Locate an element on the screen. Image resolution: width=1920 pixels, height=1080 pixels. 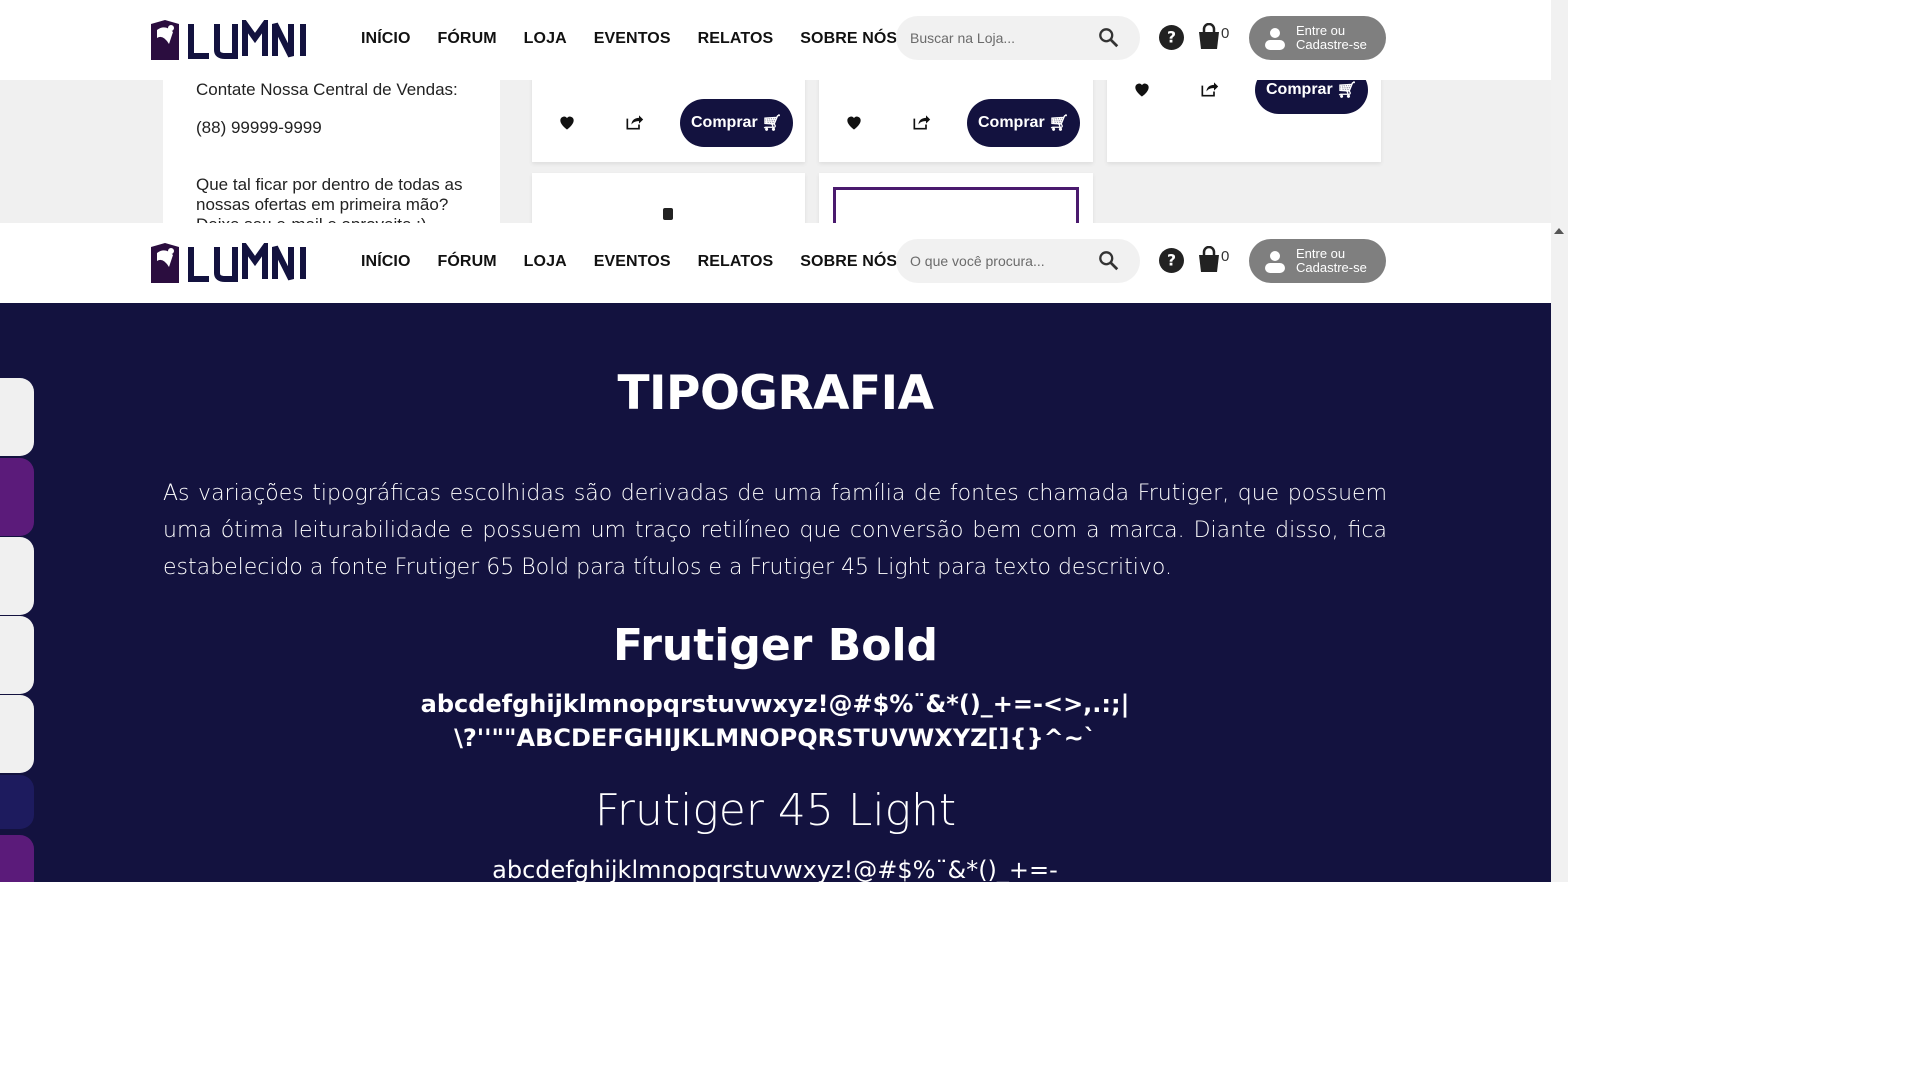
product-thumbnail is located at coordinates (668, 214).